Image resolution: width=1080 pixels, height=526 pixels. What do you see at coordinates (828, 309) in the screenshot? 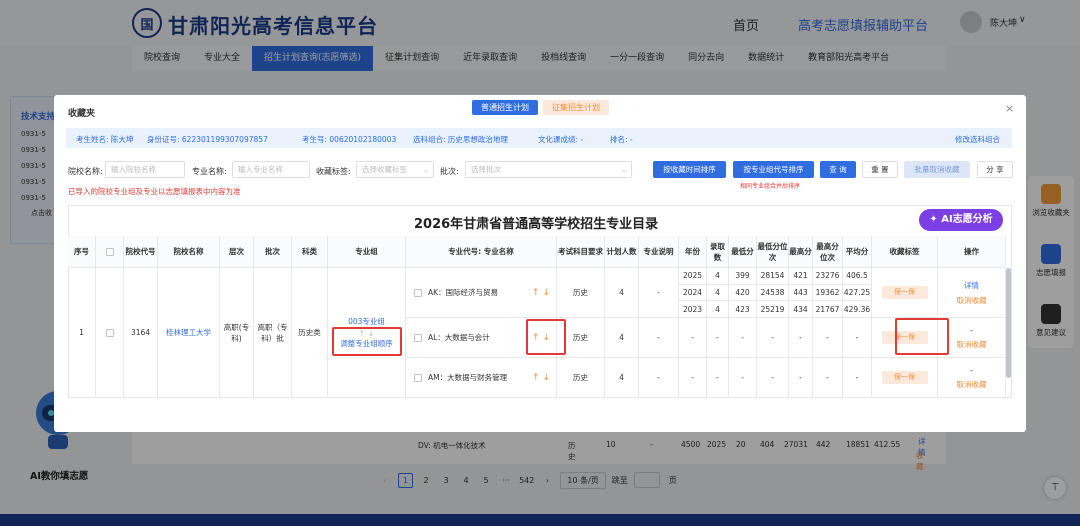
I see `history-maxpos: 21767` at bounding box center [828, 309].